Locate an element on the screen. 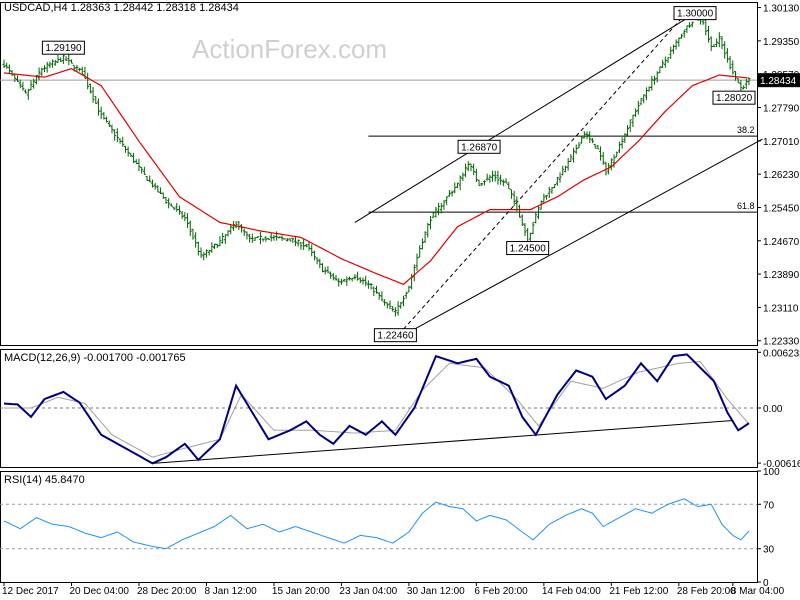  price-y-tick-label: 1.26230 is located at coordinates (781, 175).